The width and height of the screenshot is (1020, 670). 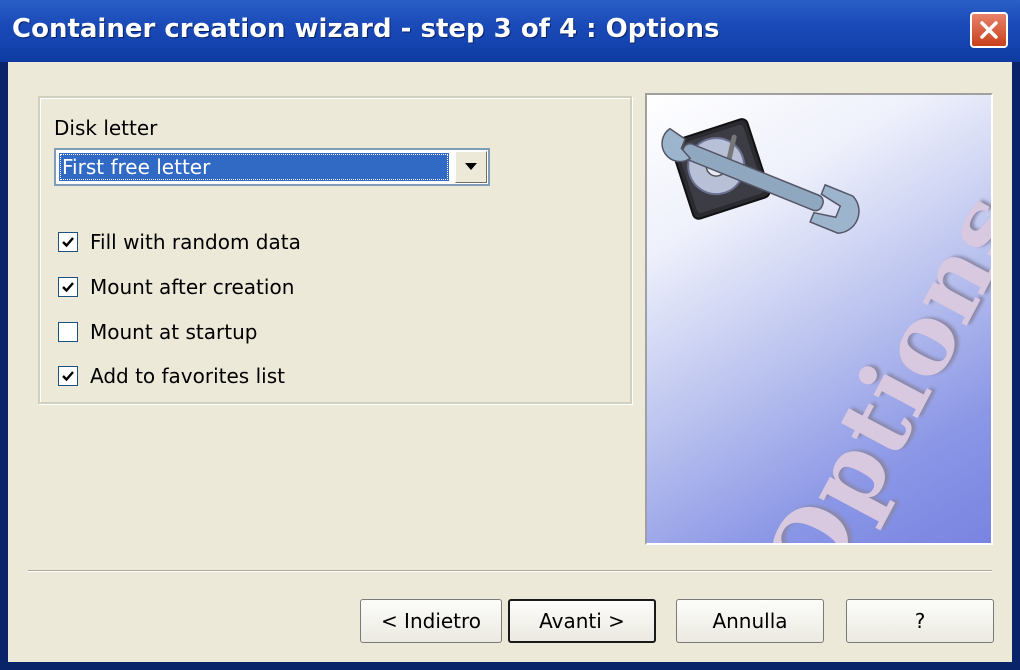 I want to click on close-icon, so click(x=989, y=30).